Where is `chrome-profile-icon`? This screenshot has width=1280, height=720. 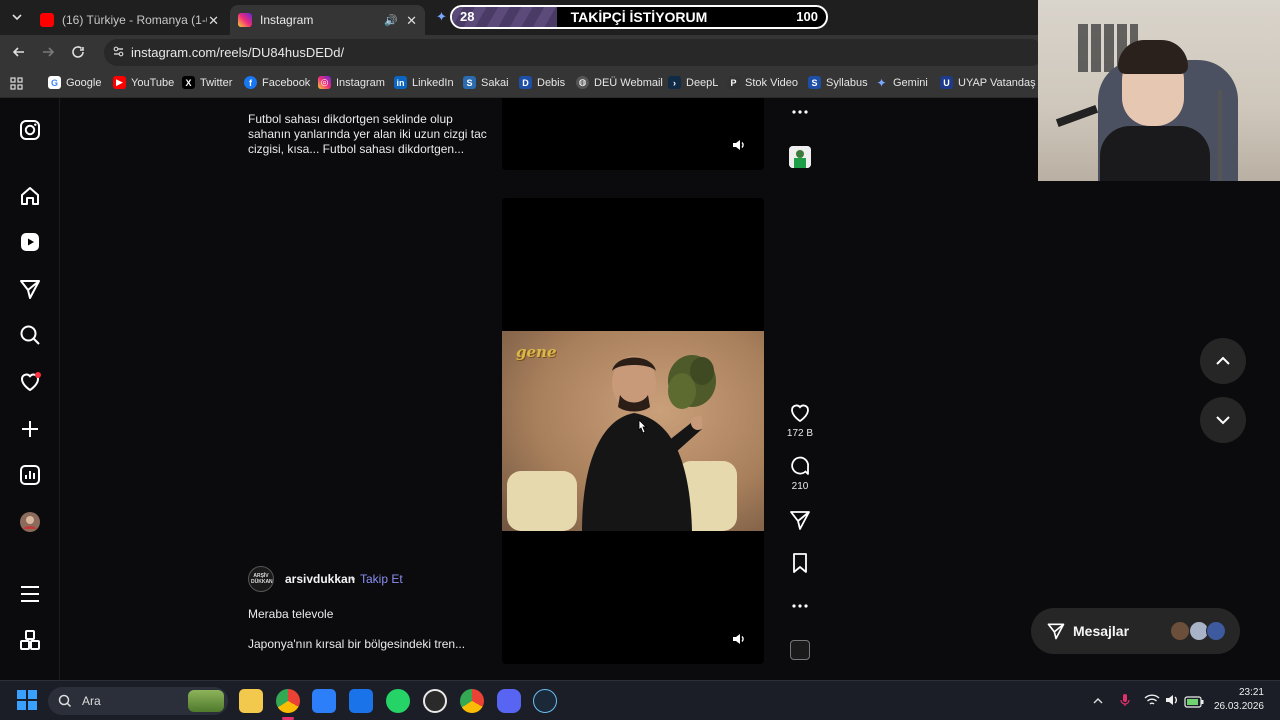
chrome-profile-icon is located at coordinates (472, 701).